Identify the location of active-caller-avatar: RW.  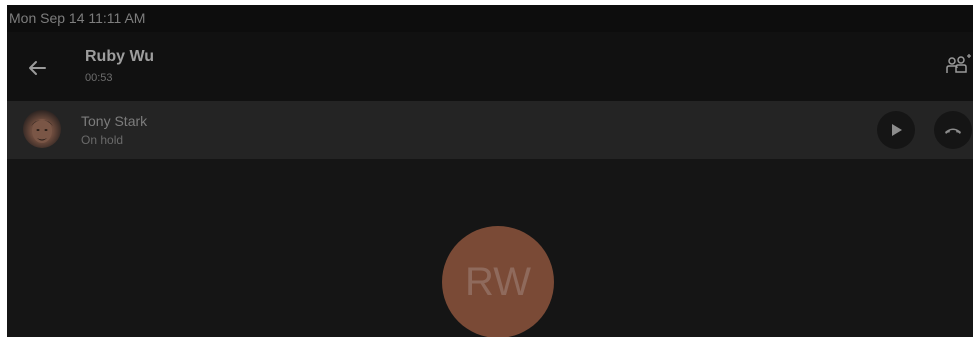
(498, 281).